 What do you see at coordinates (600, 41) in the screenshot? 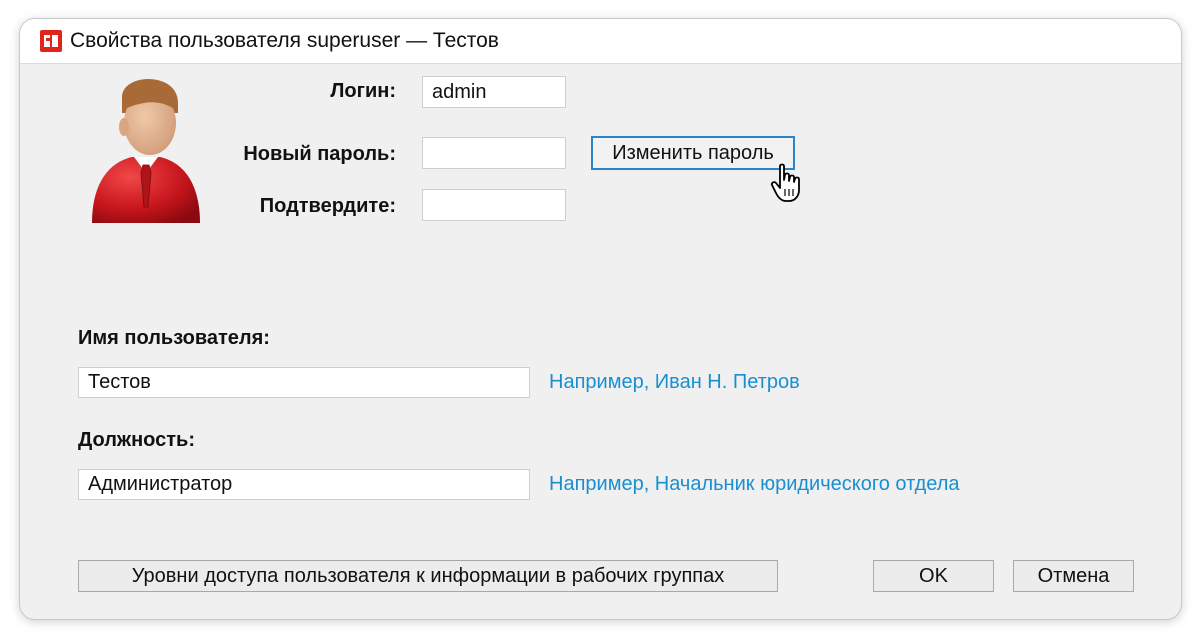
I see `title-bar: Свойства пользователя superuser — Тестов` at bounding box center [600, 41].